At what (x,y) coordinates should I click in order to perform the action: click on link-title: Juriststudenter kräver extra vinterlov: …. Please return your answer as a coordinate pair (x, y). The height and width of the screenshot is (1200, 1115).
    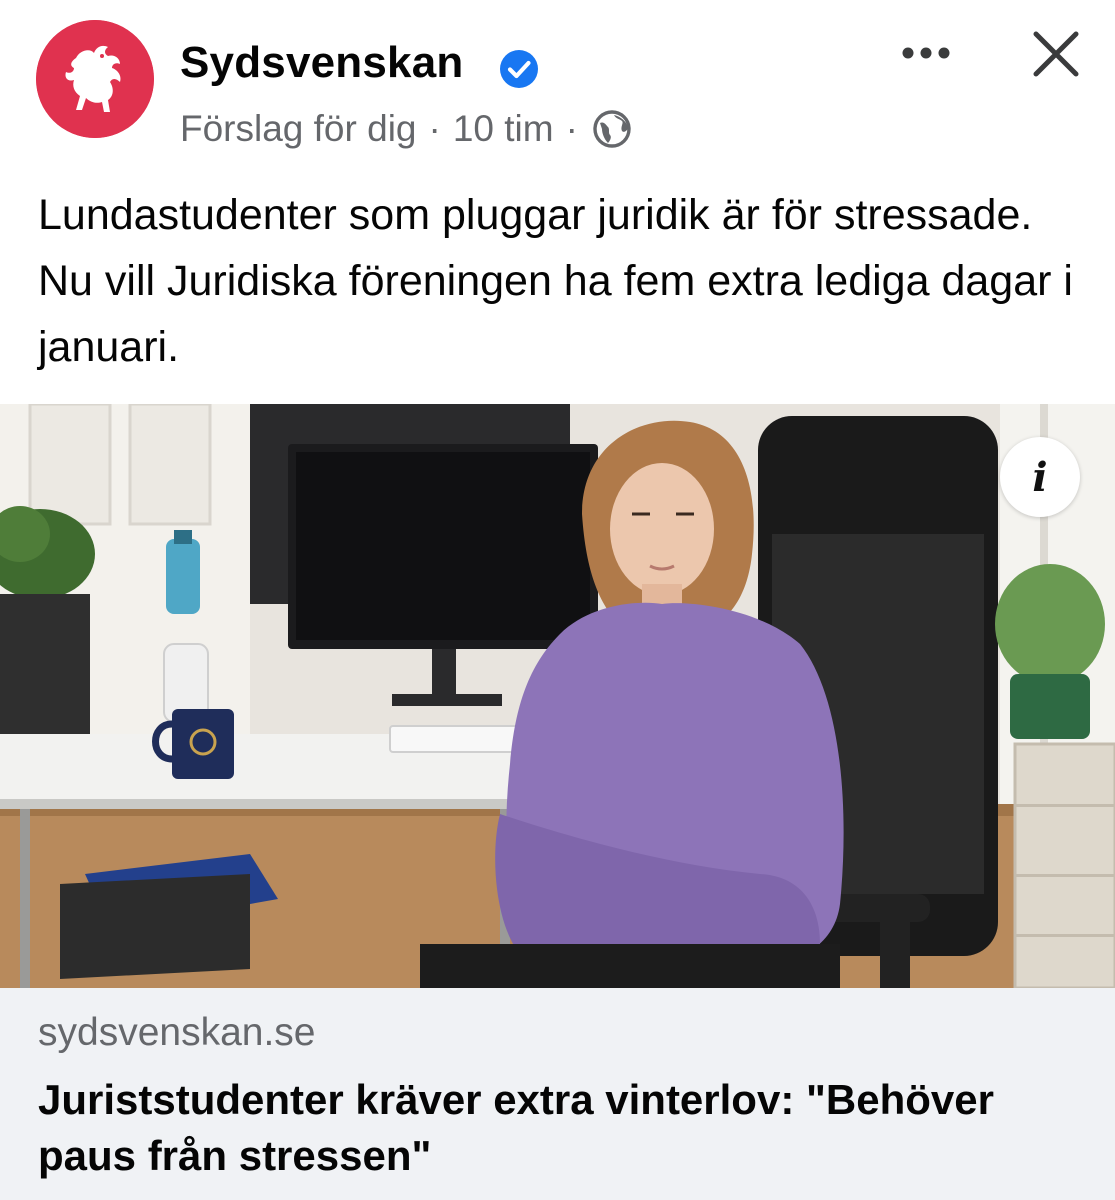
    Looking at the image, I should click on (563, 1128).